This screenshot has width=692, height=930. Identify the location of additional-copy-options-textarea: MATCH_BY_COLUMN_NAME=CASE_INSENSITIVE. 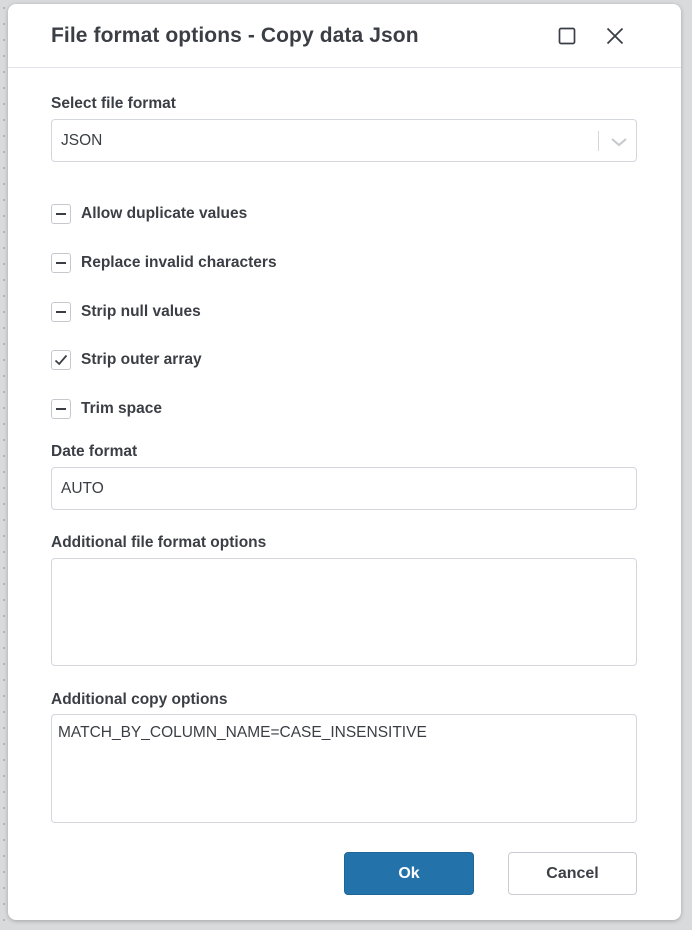
(344, 768).